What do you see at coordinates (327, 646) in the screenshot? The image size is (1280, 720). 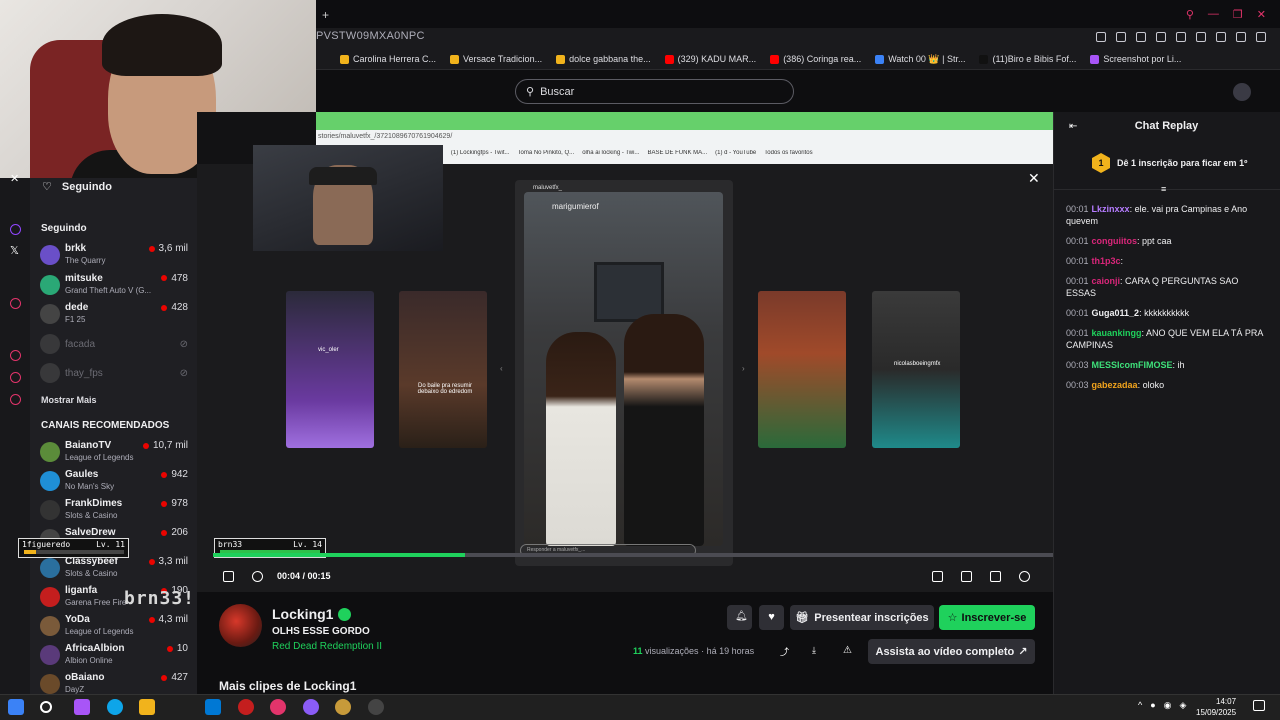 I see `clip-game-link: Red Dead Redemption II` at bounding box center [327, 646].